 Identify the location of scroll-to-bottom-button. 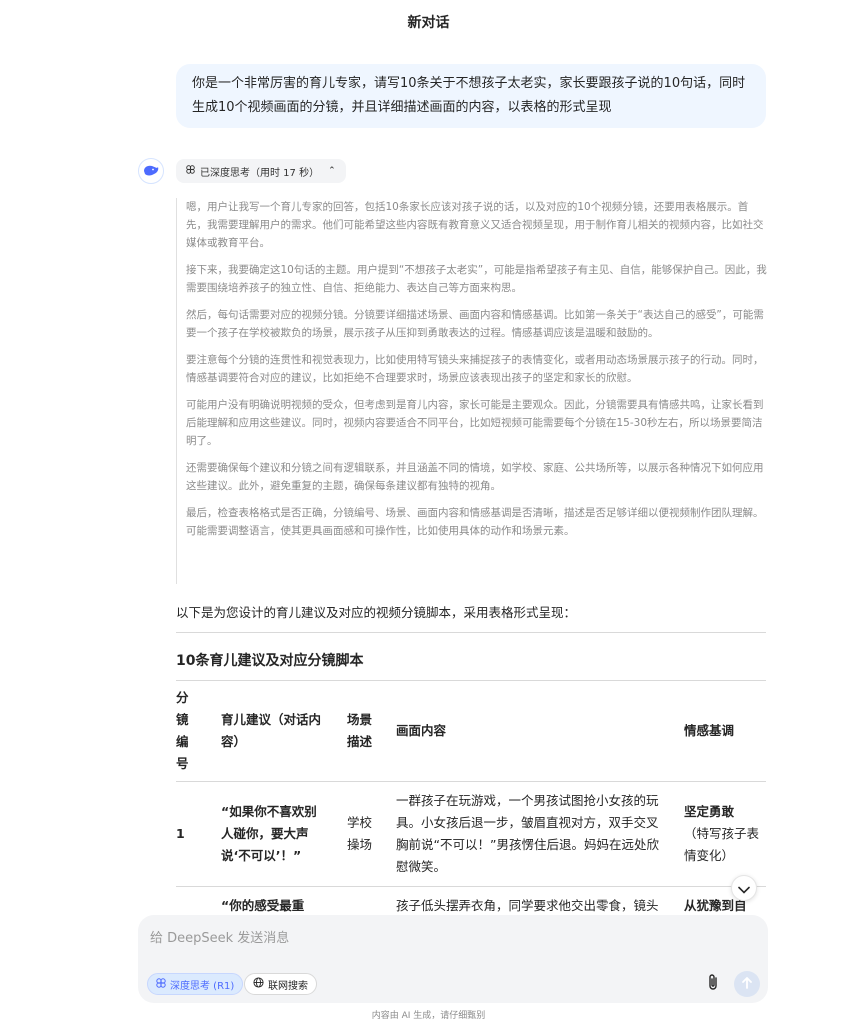
(744, 888).